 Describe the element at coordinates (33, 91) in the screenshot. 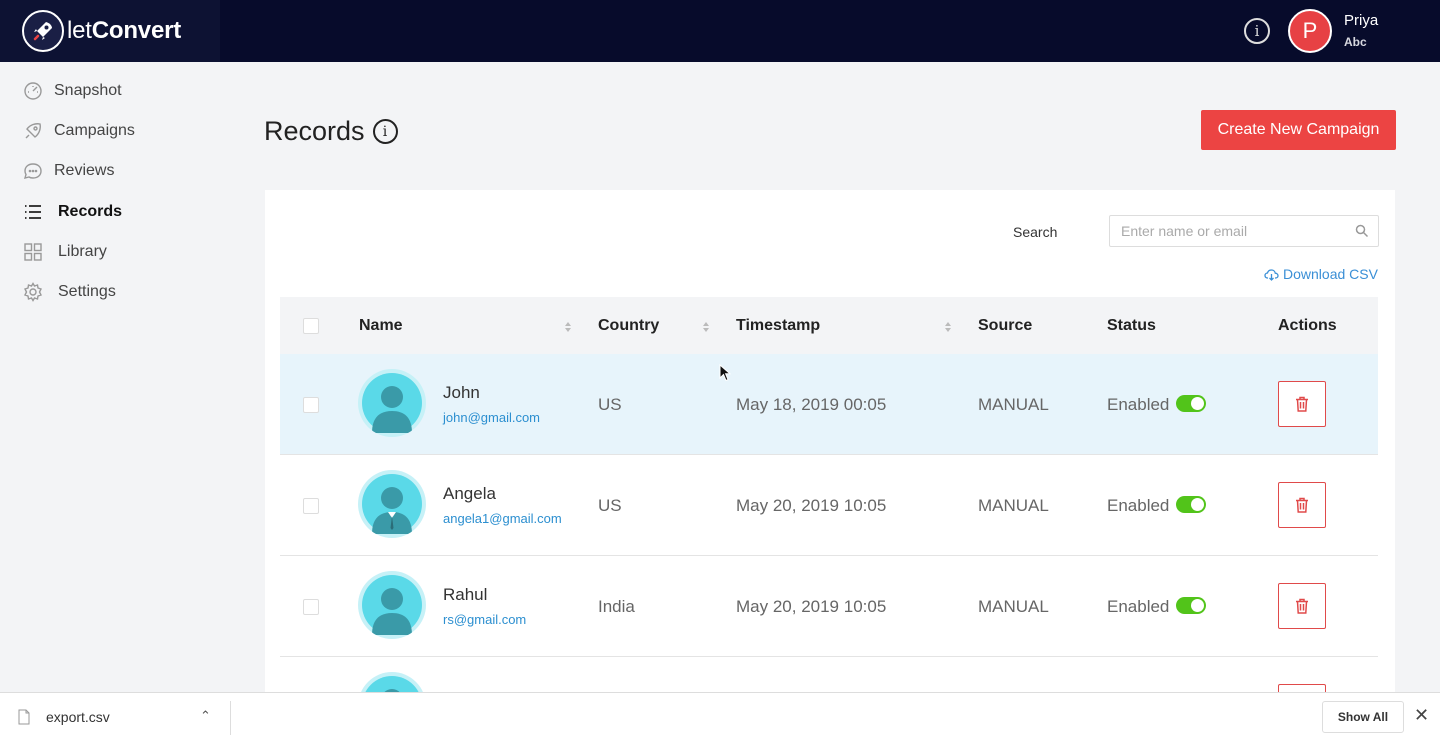

I see `speedometer-icon` at that location.